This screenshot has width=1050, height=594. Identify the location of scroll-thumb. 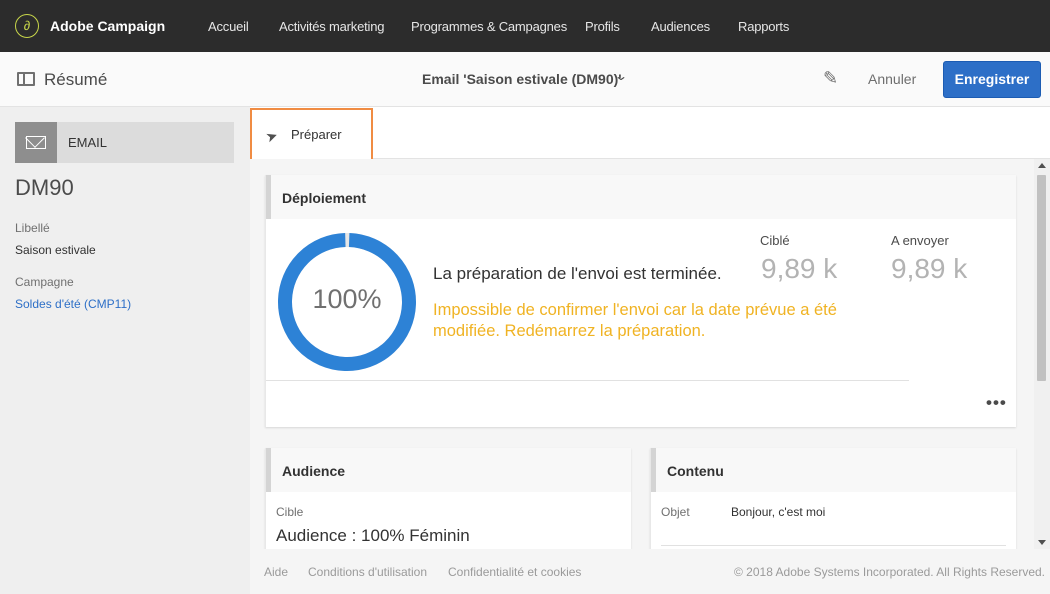
(1041, 278).